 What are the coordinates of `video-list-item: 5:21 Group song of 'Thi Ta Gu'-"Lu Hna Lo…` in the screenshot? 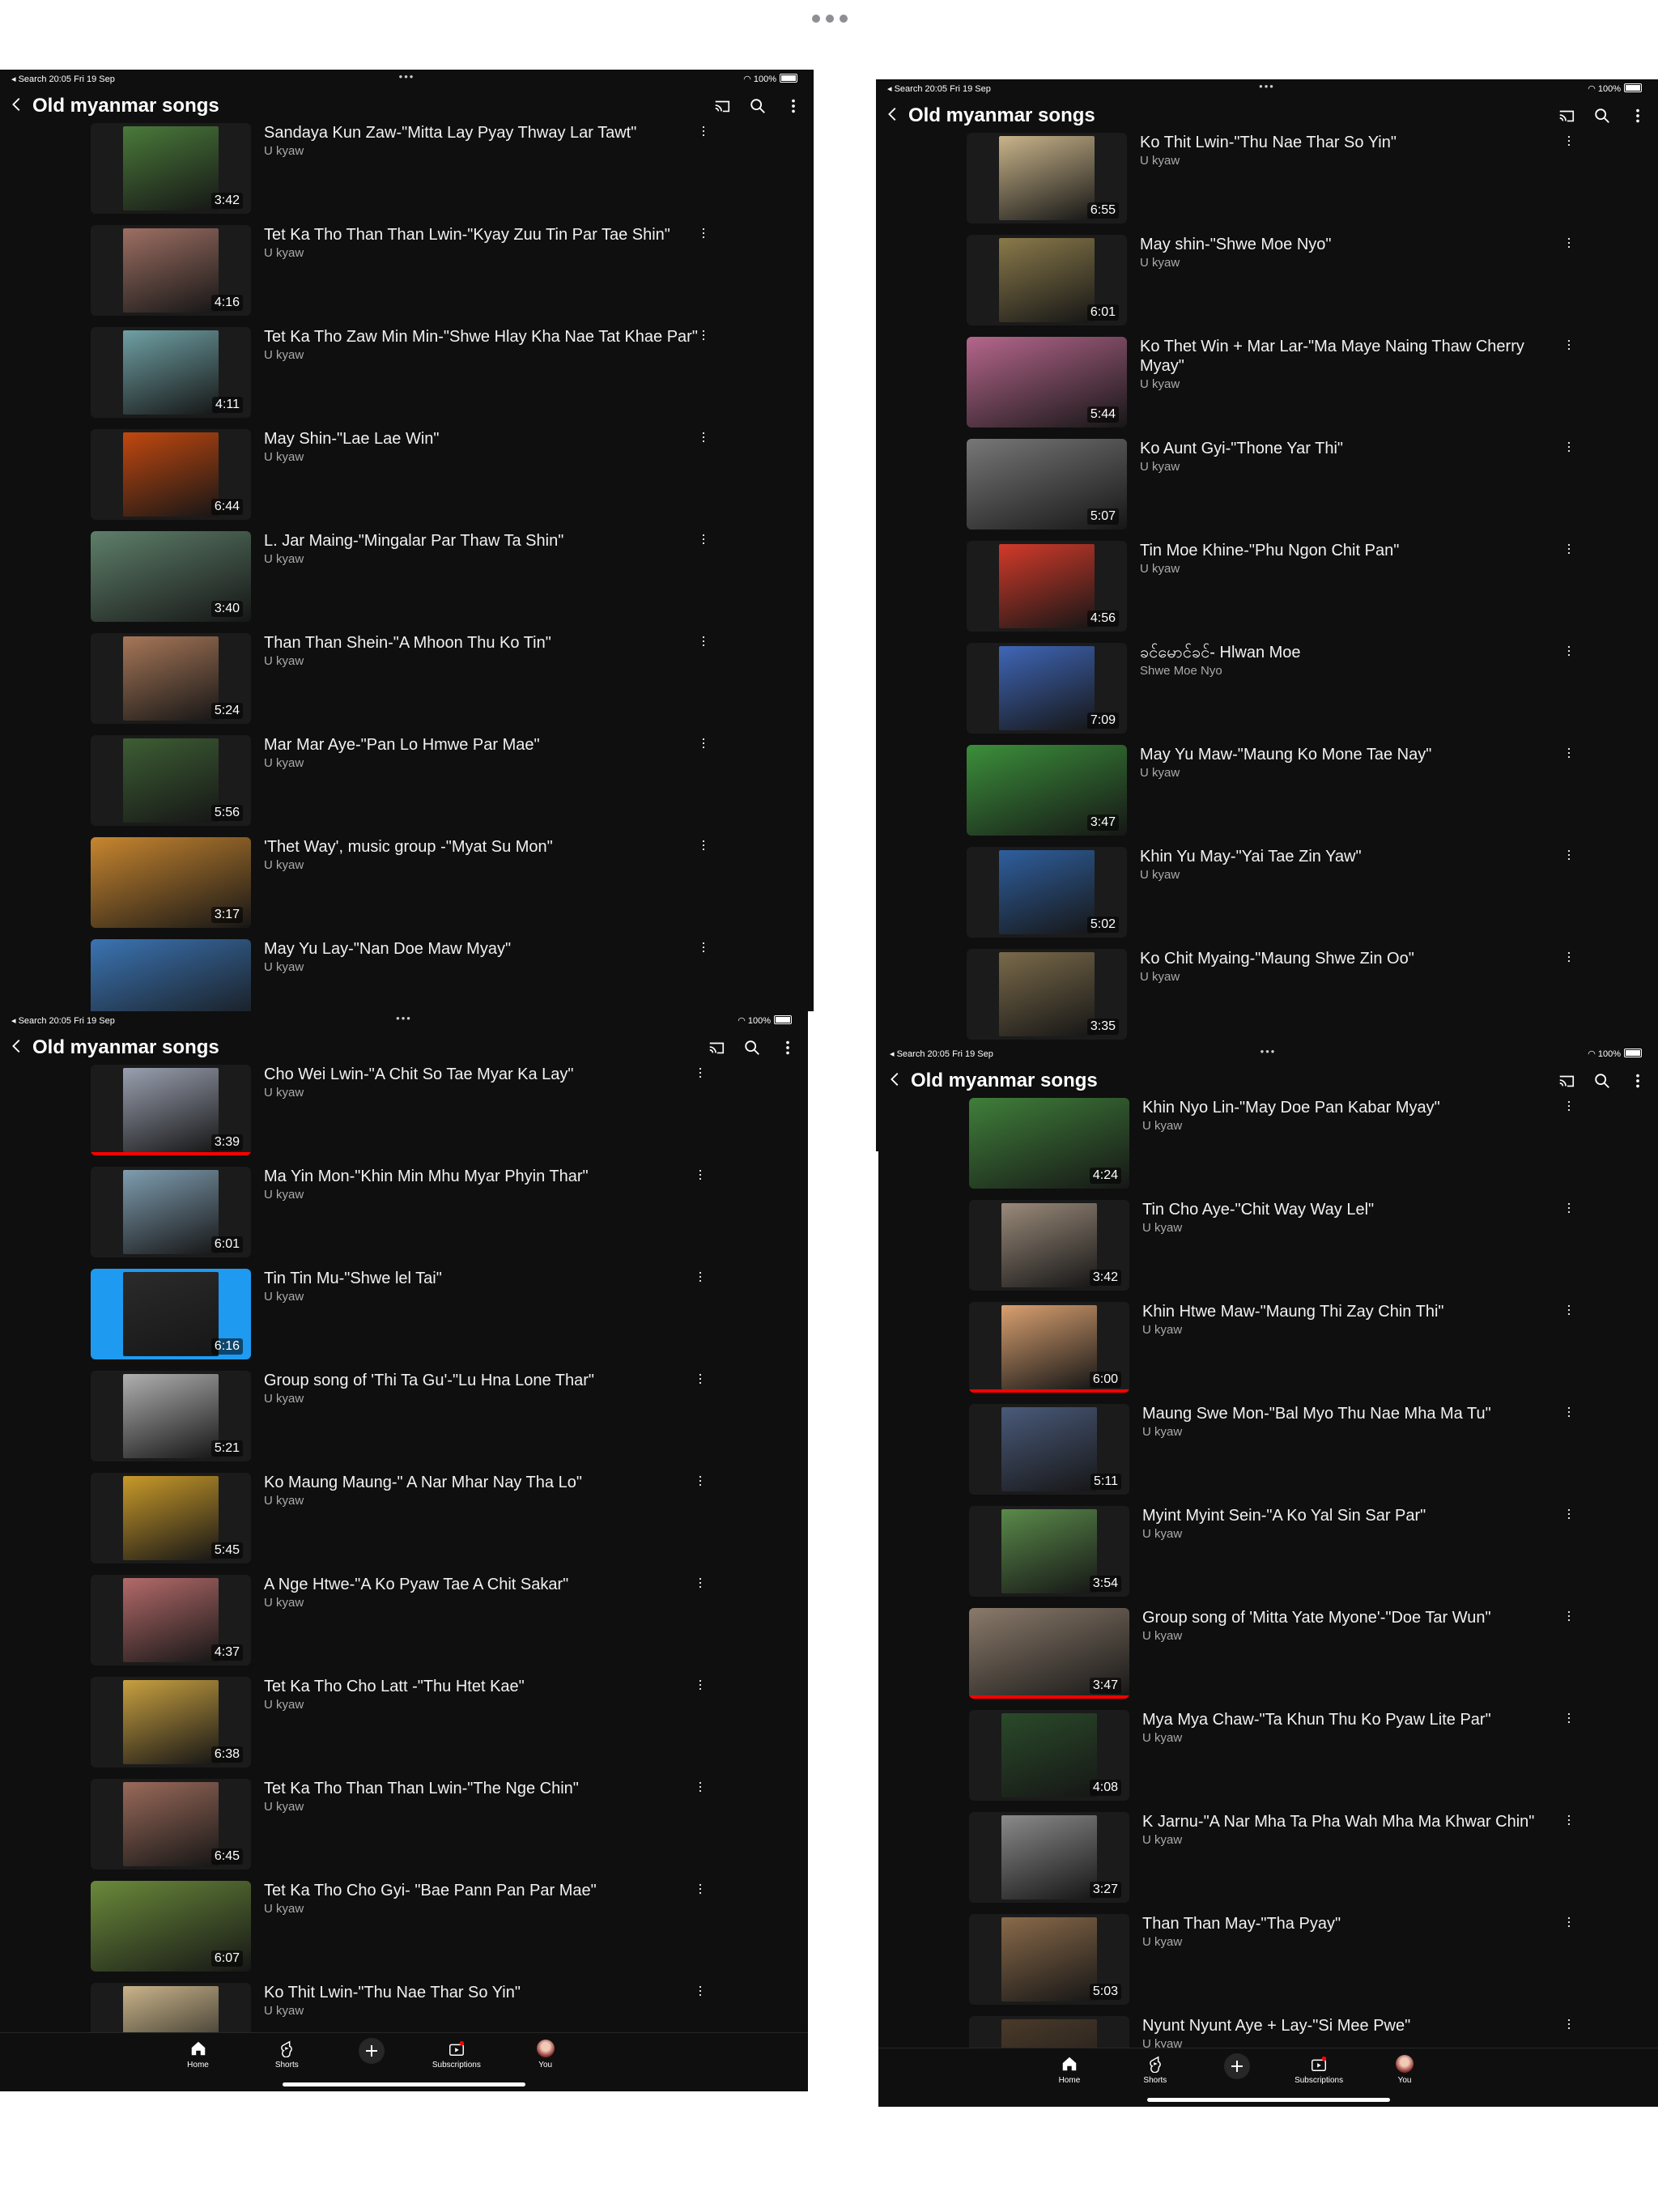 It's located at (404, 1422).